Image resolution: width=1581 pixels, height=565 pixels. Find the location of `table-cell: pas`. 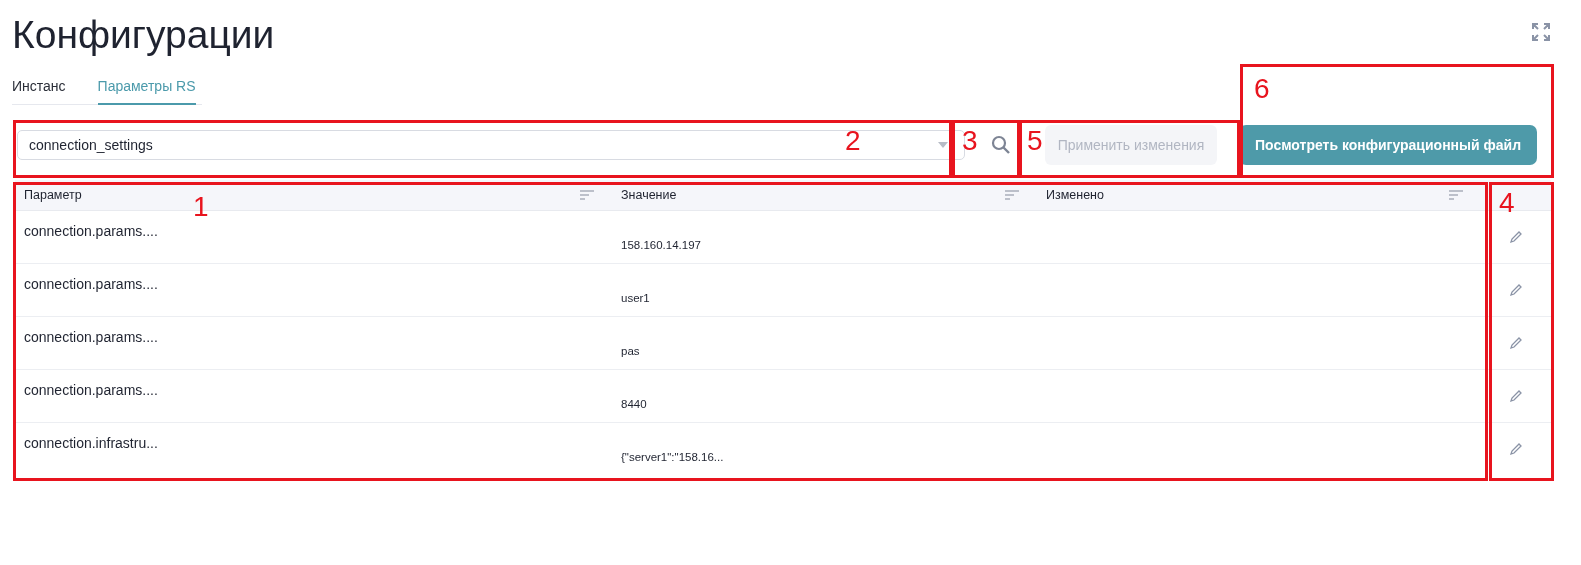

table-cell: pas is located at coordinates (630, 351).